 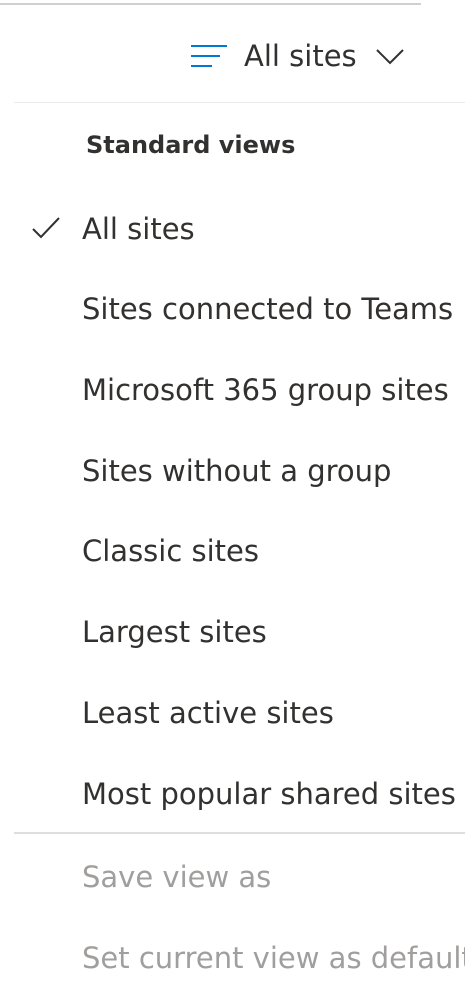 I want to click on menu-item-label: Save view as, so click(x=177, y=877).